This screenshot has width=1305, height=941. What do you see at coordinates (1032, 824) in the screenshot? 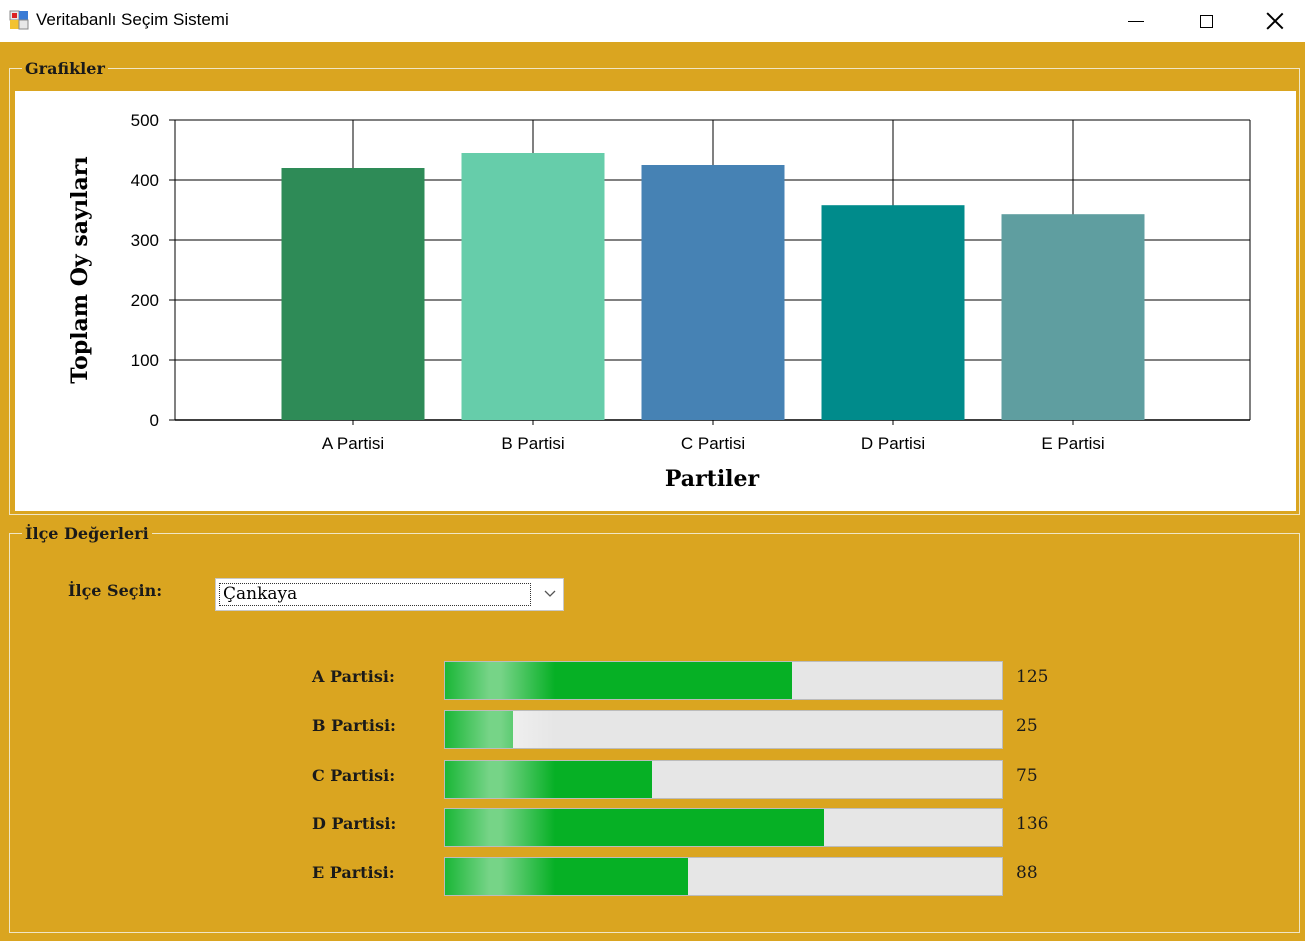
I see `party-vote-count: 136` at bounding box center [1032, 824].